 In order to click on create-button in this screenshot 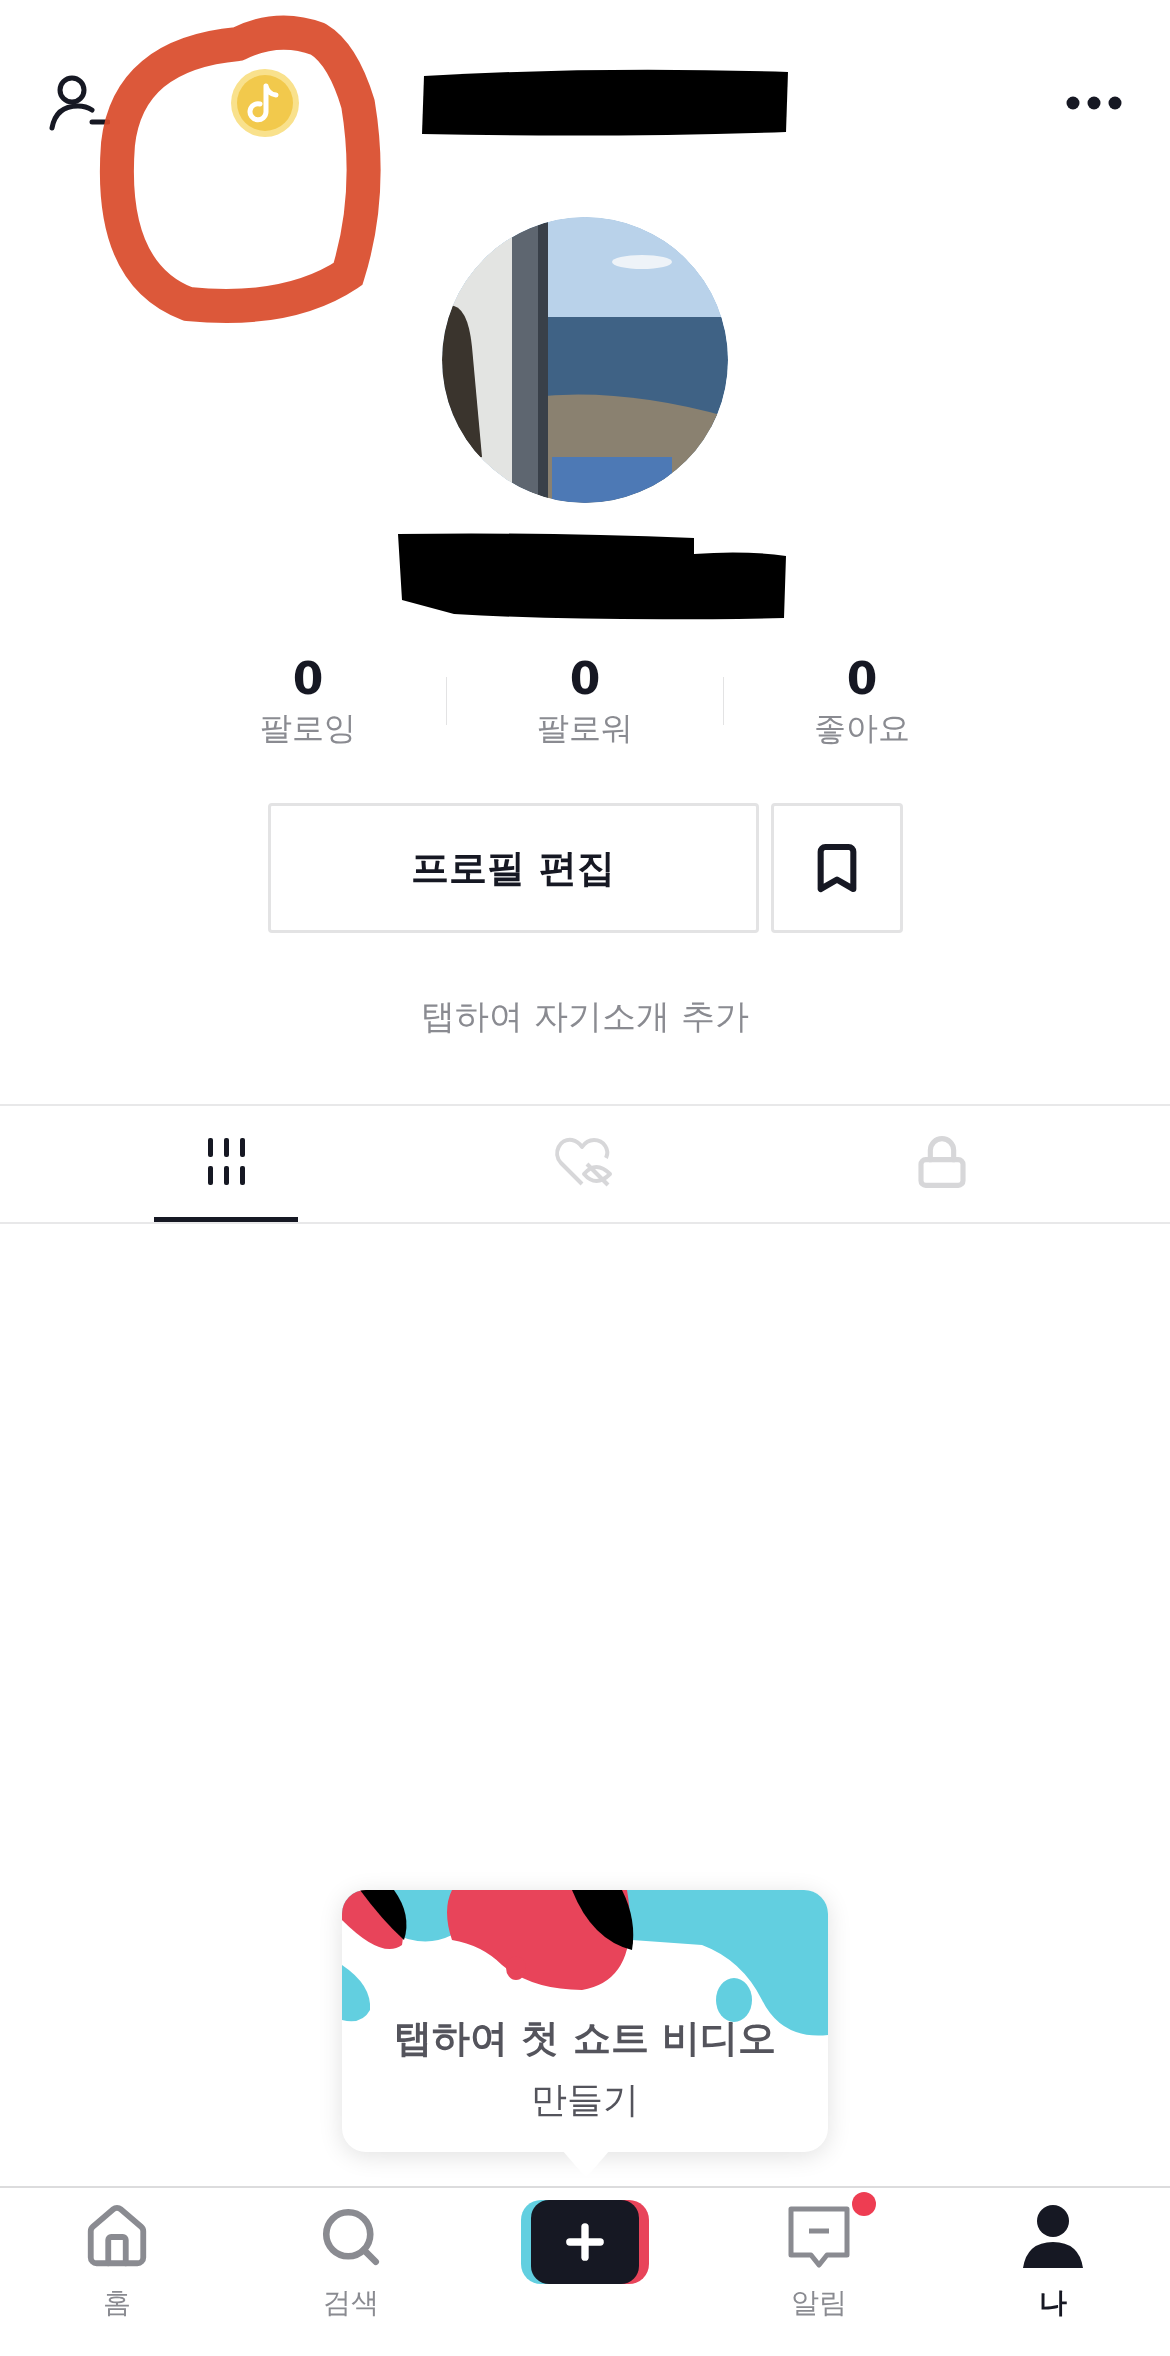, I will do `click(585, 2242)`.